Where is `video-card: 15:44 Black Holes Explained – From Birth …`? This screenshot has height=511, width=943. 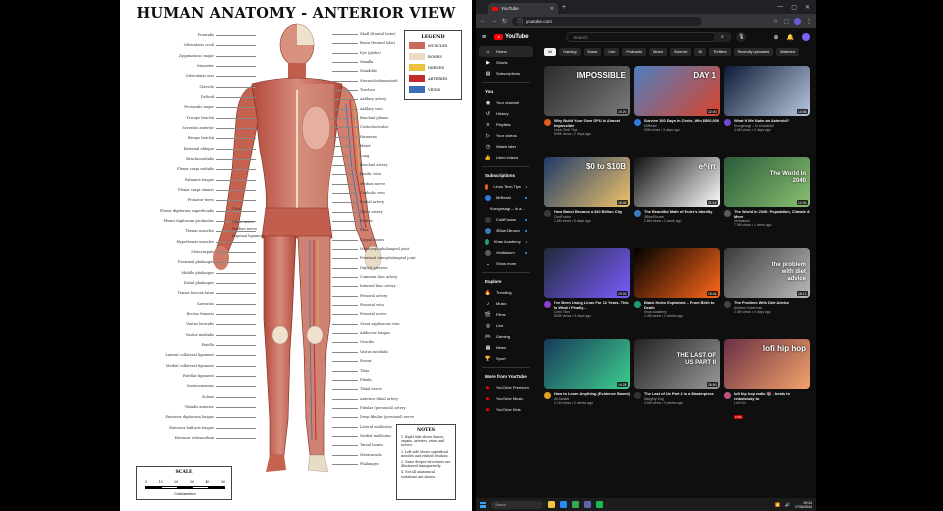 video-card: 15:44 Black Holes Explained – From Birth … is located at coordinates (677, 283).